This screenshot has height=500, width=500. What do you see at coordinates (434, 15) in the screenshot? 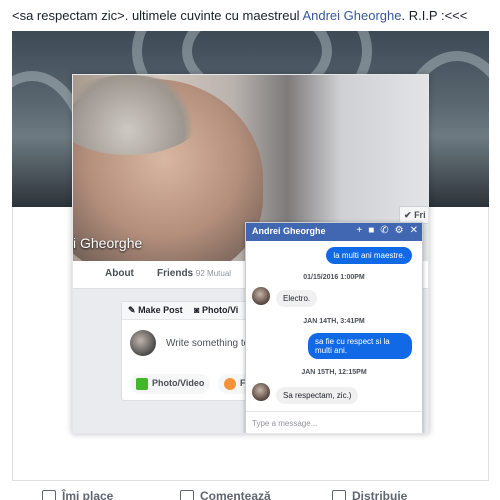
I see `post-text-suffix: . R.I.P :<<<` at bounding box center [434, 15].